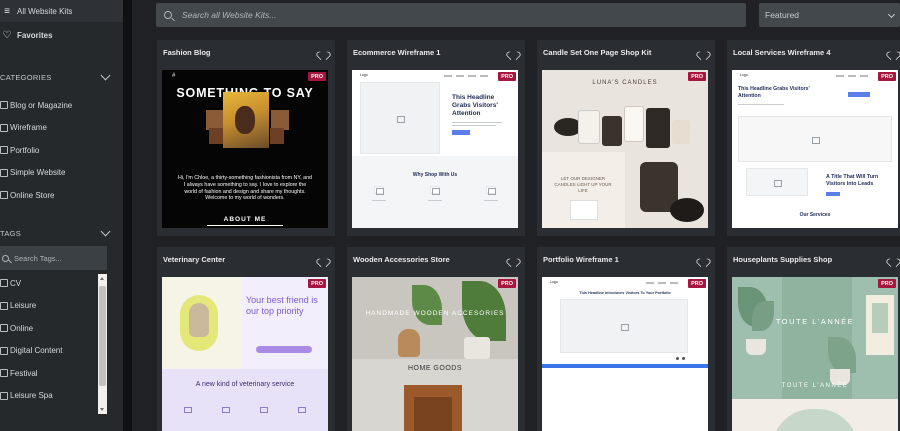 The width and height of the screenshot is (900, 431). What do you see at coordinates (282, 305) in the screenshot?
I see `preview-headline: Your best friend is our top priority` at bounding box center [282, 305].